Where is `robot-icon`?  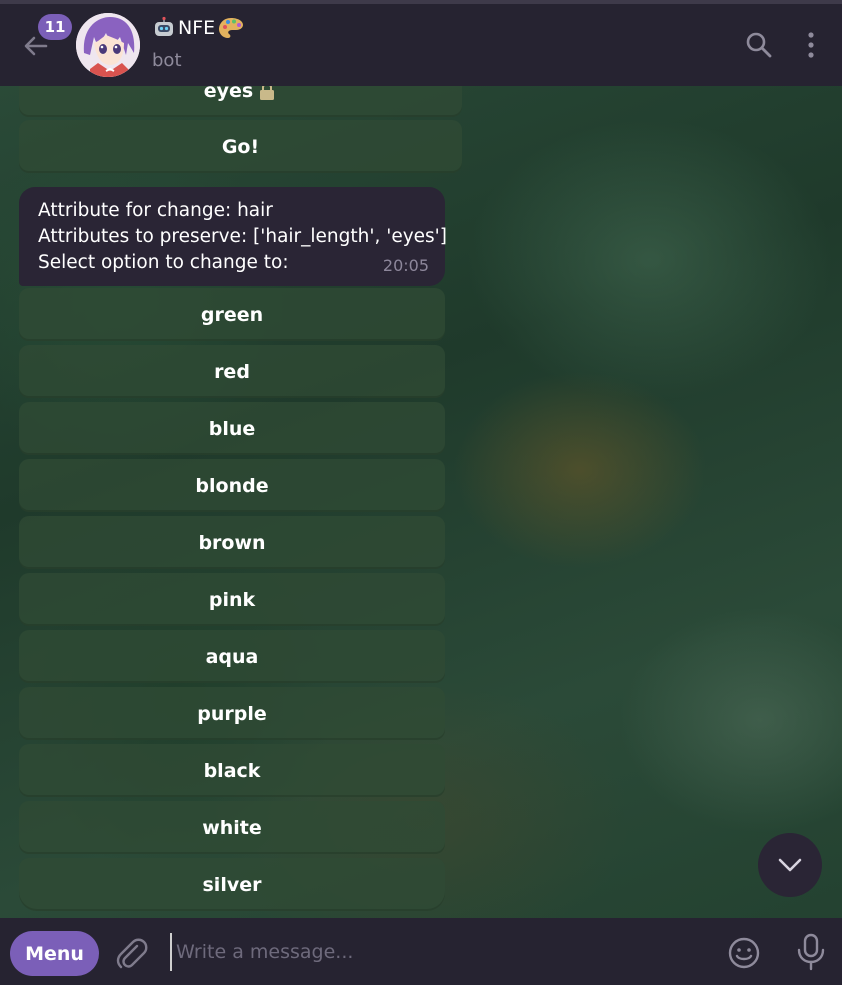 robot-icon is located at coordinates (164, 26).